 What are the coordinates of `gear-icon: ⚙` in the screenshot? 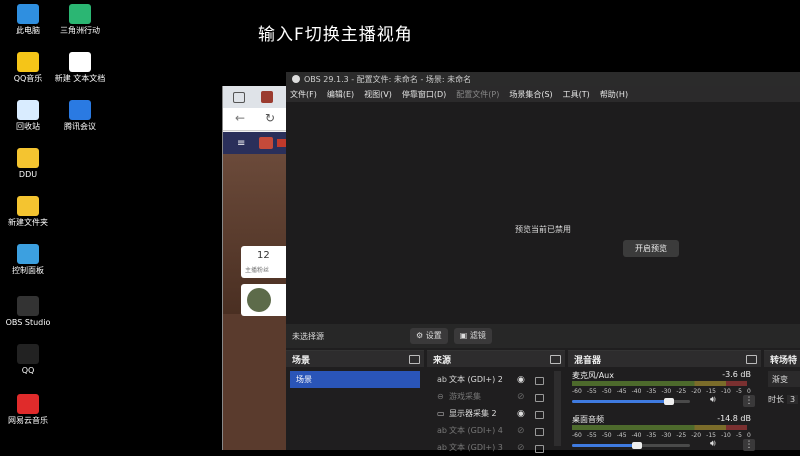 It's located at (420, 335).